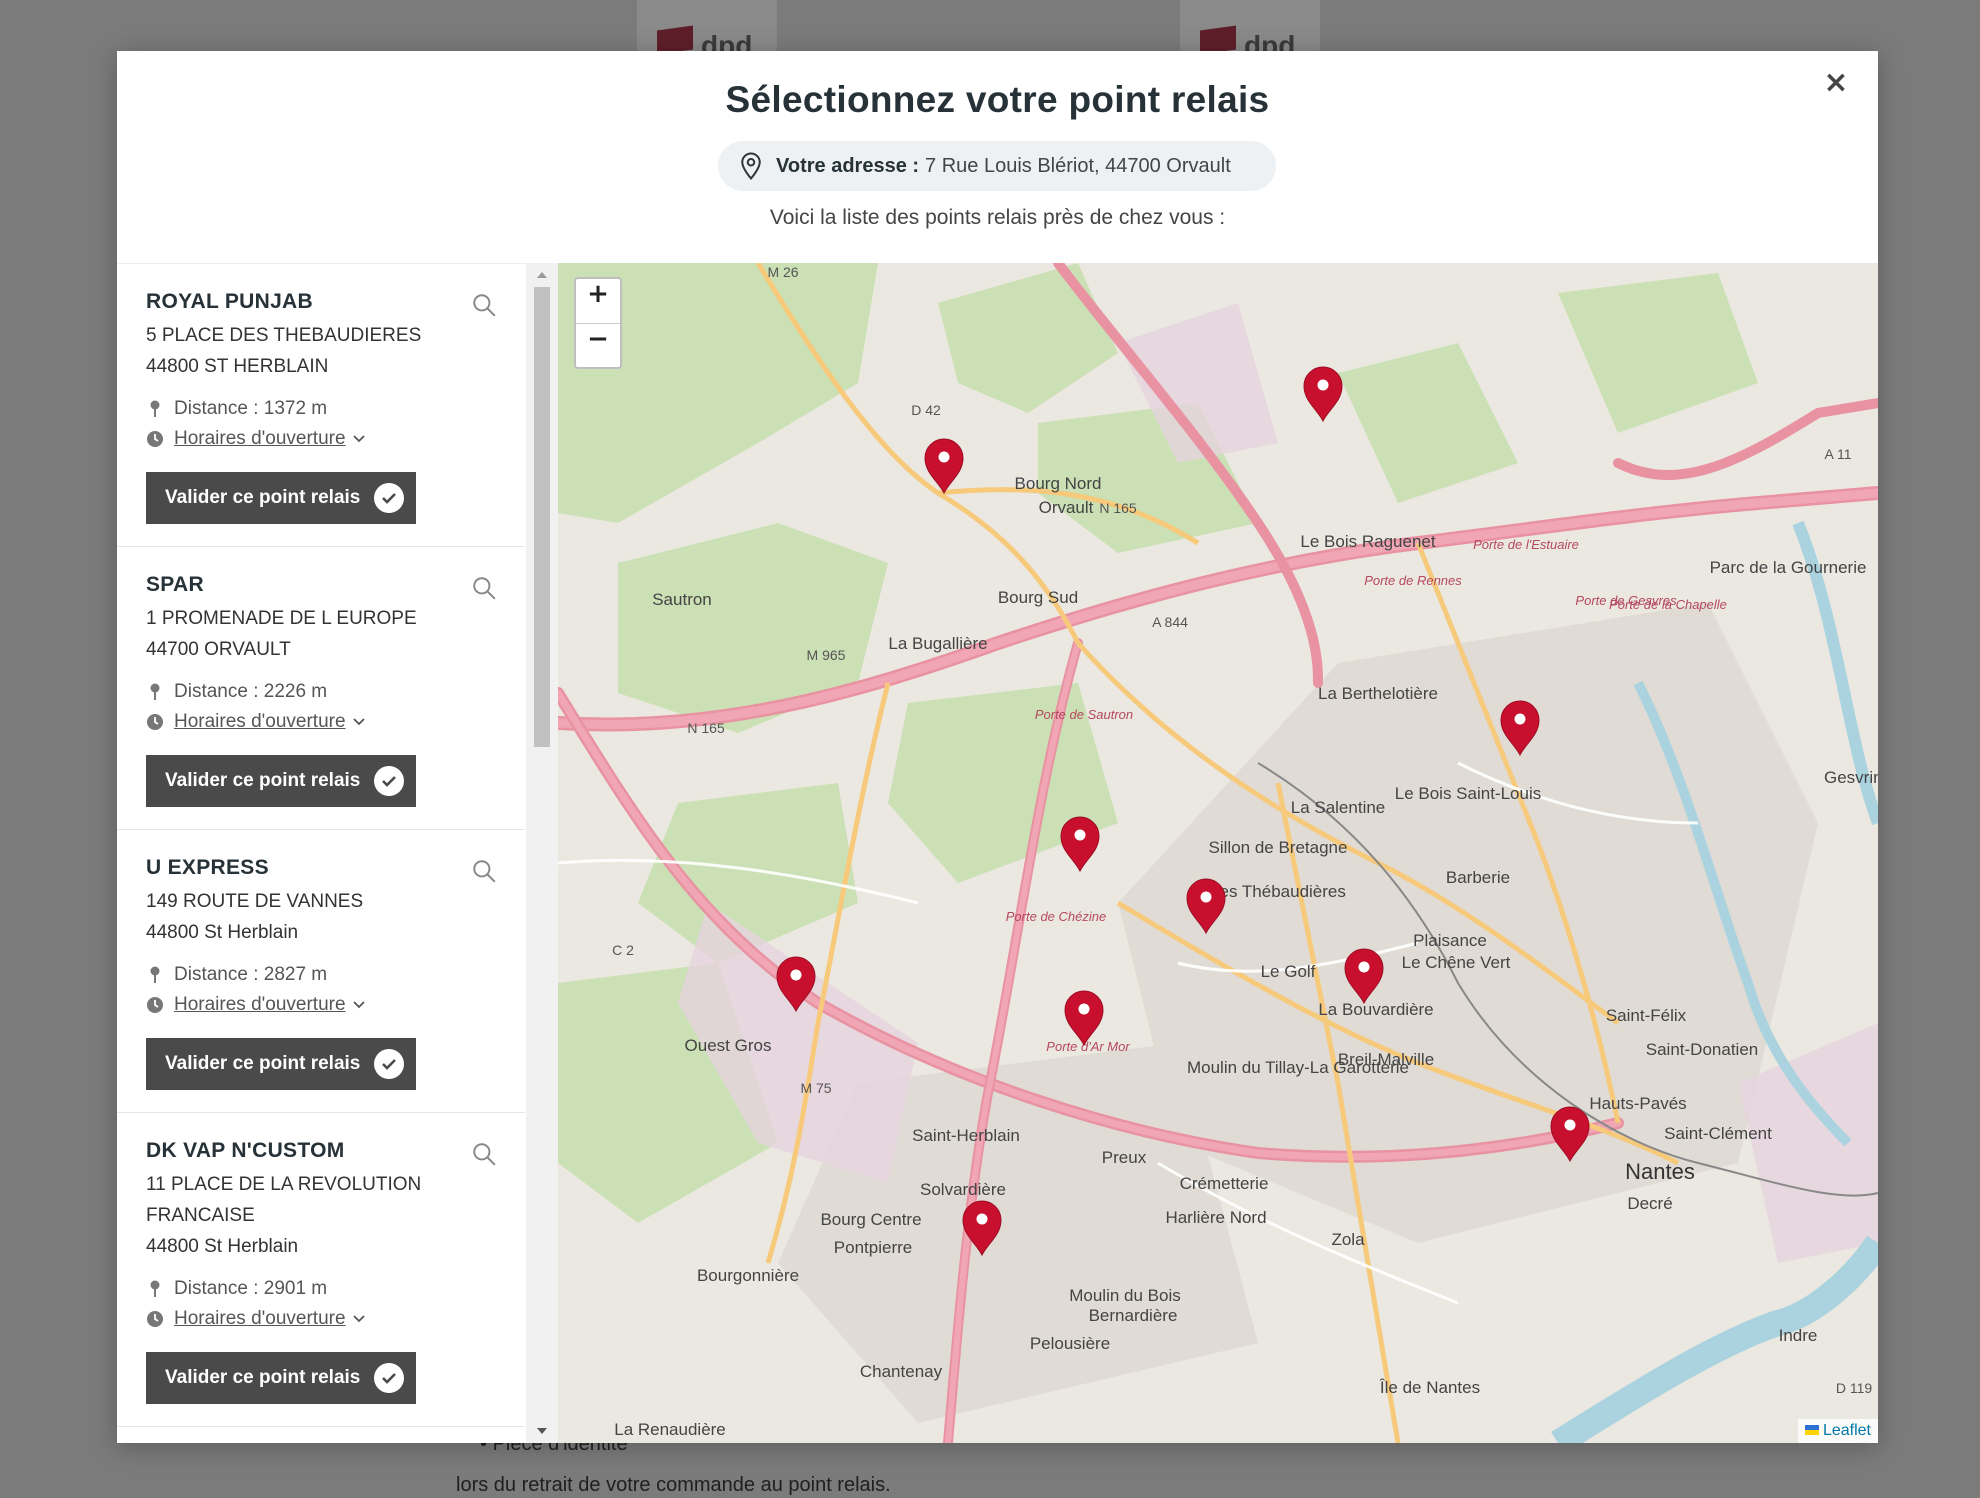  I want to click on map-place-label: Sillon de Bretagne, so click(1278, 847).